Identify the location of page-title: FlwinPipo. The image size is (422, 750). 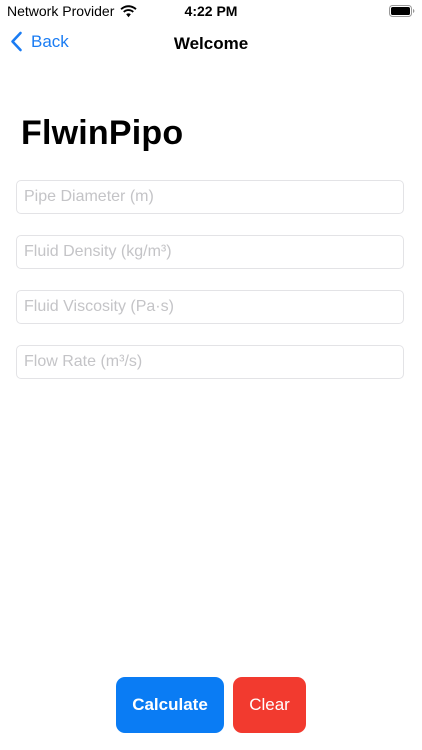
(102, 133).